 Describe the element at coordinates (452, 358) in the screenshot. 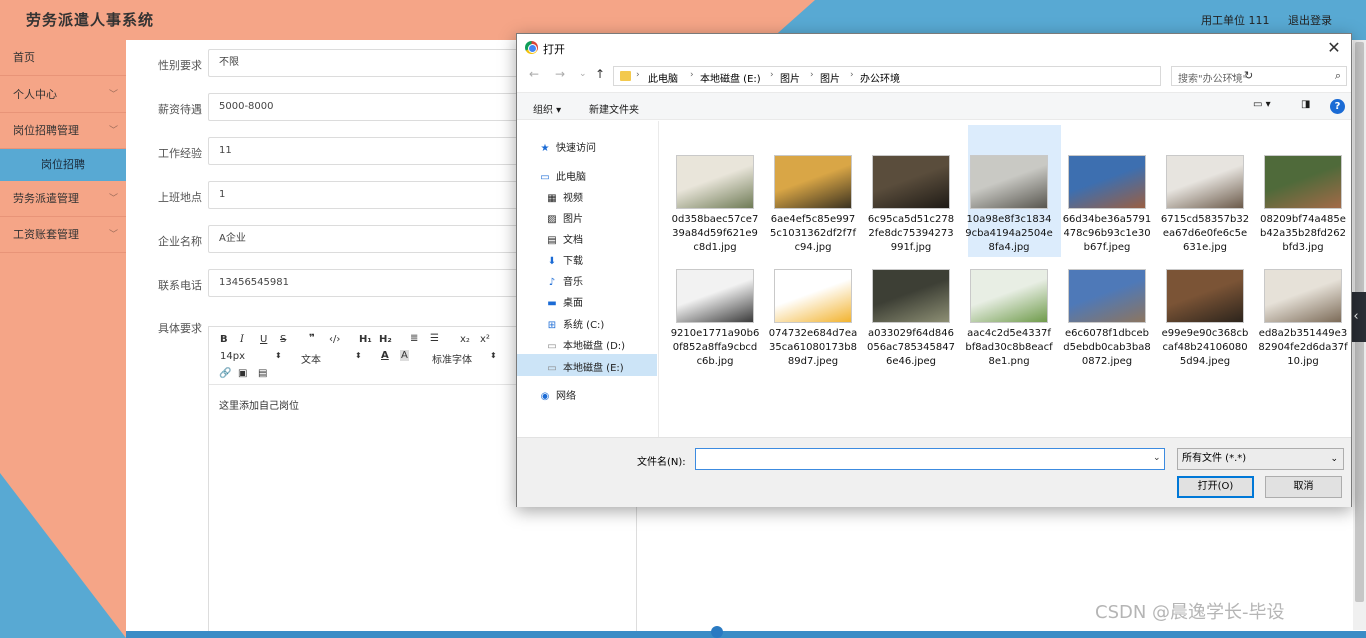

I see `font-family-select: 标准字体` at that location.